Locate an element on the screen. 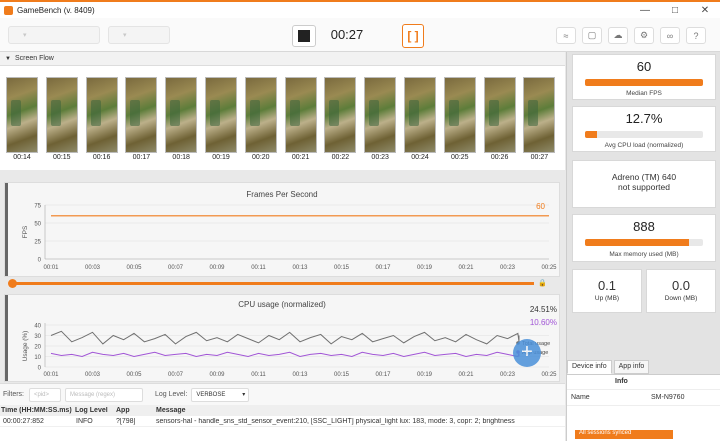  cpu-x-tick-label: 00:25 is located at coordinates (549, 375).